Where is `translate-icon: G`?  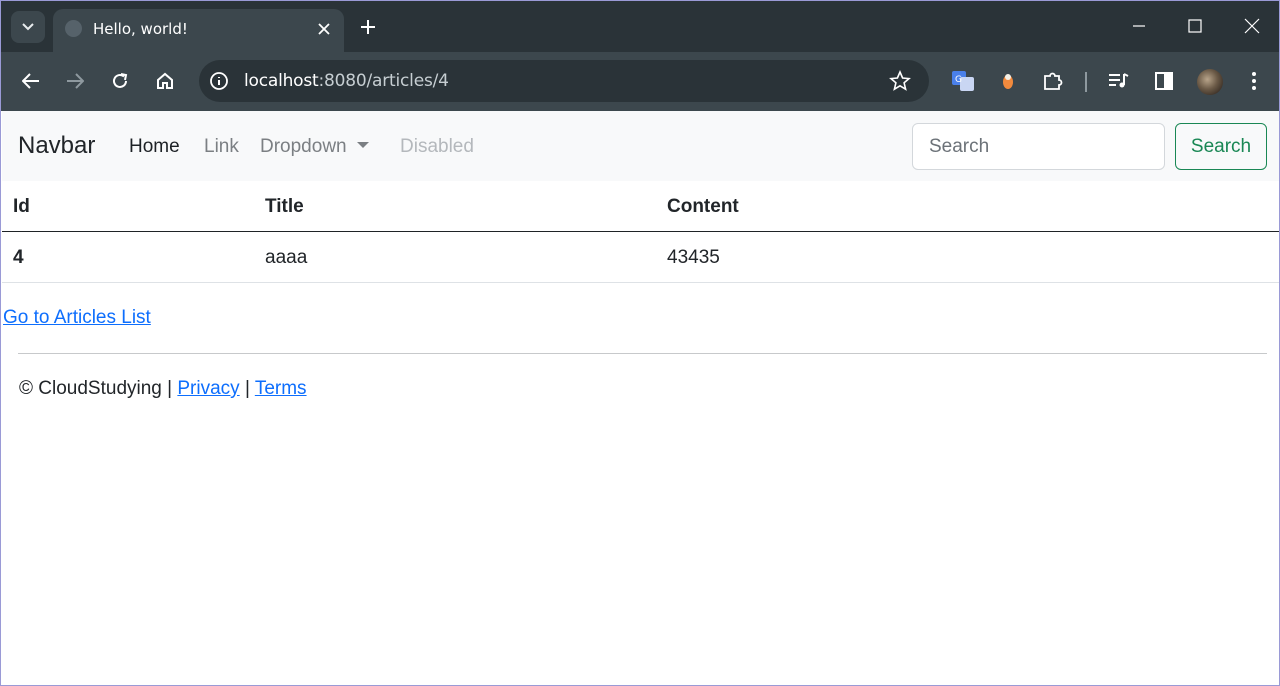 translate-icon: G is located at coordinates (963, 81).